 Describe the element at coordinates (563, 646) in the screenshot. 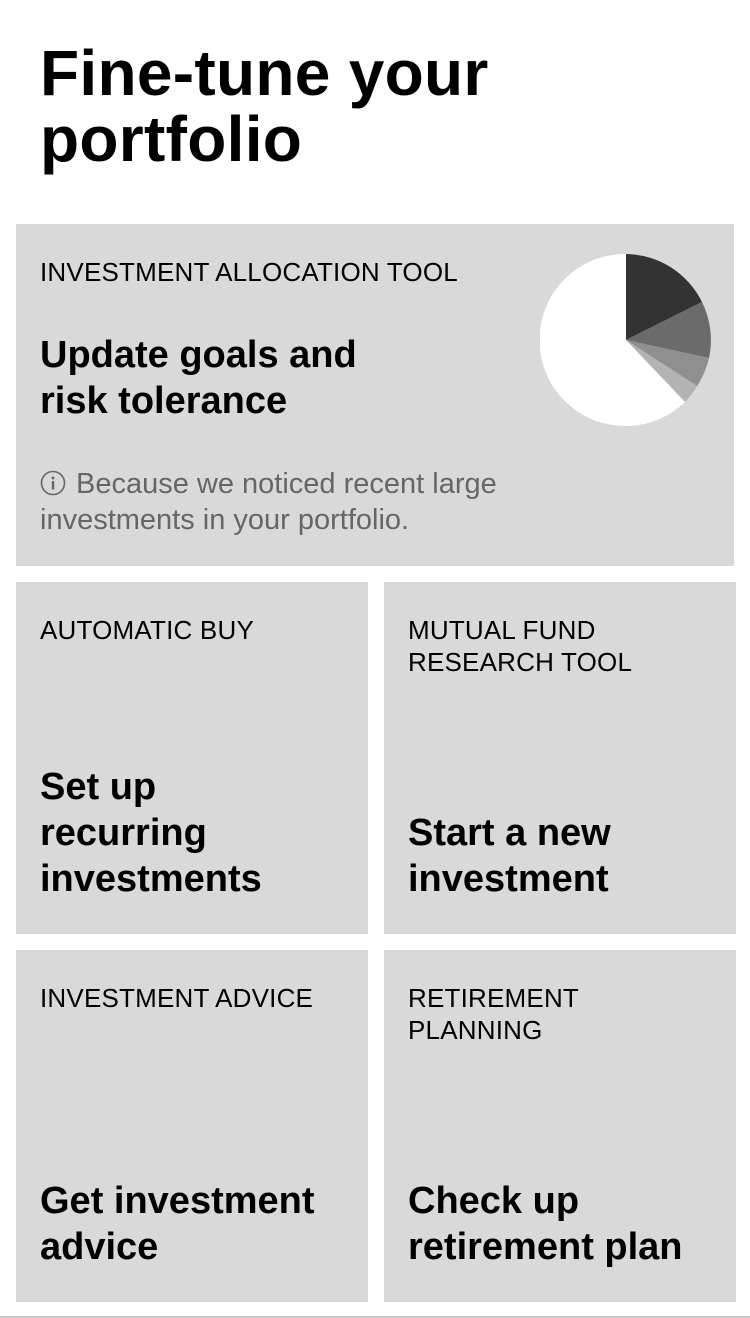

I see `card-eyebrow: MUTUAL FUND RESEARCH TOOL` at that location.